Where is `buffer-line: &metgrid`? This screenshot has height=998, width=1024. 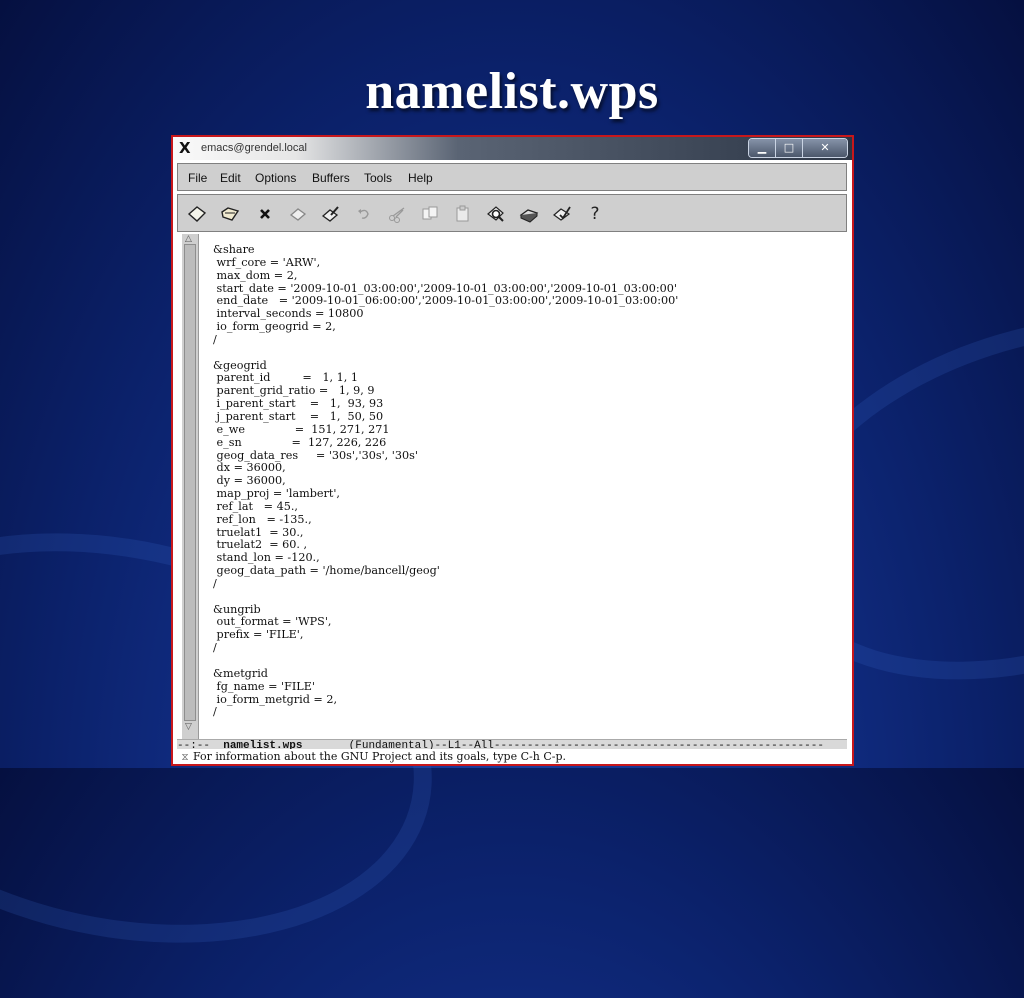
buffer-line: &metgrid is located at coordinates (445, 674).